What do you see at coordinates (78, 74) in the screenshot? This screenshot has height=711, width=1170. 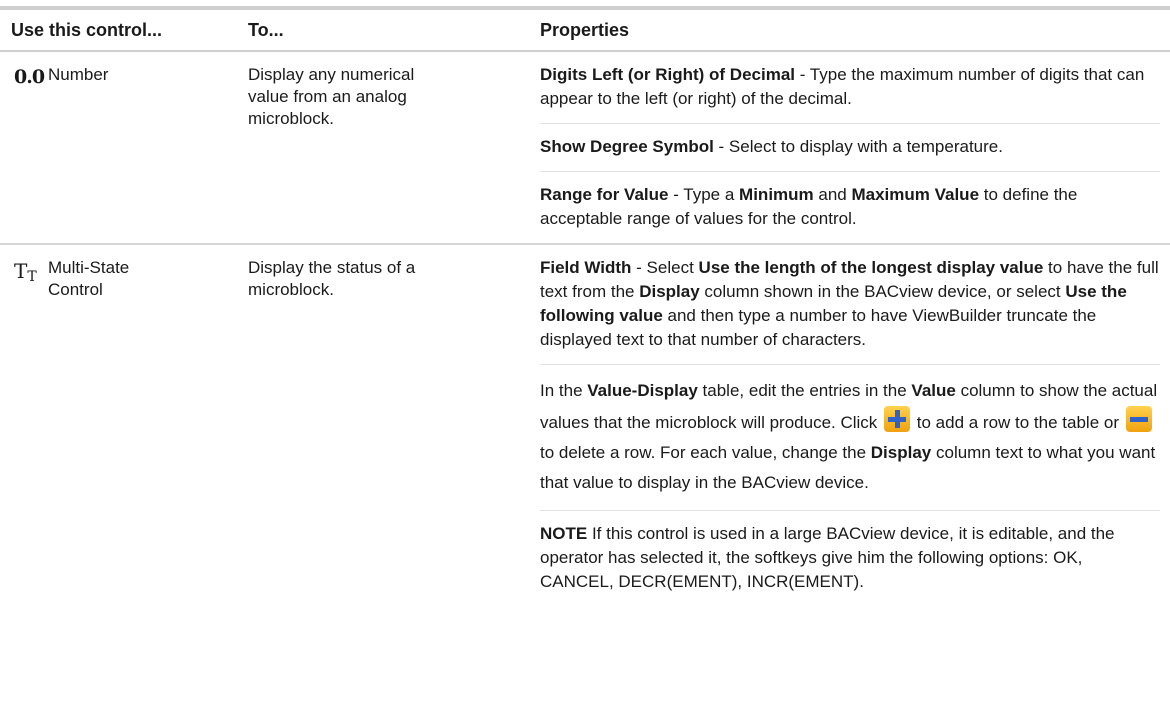 I see `control-name: Number` at bounding box center [78, 74].